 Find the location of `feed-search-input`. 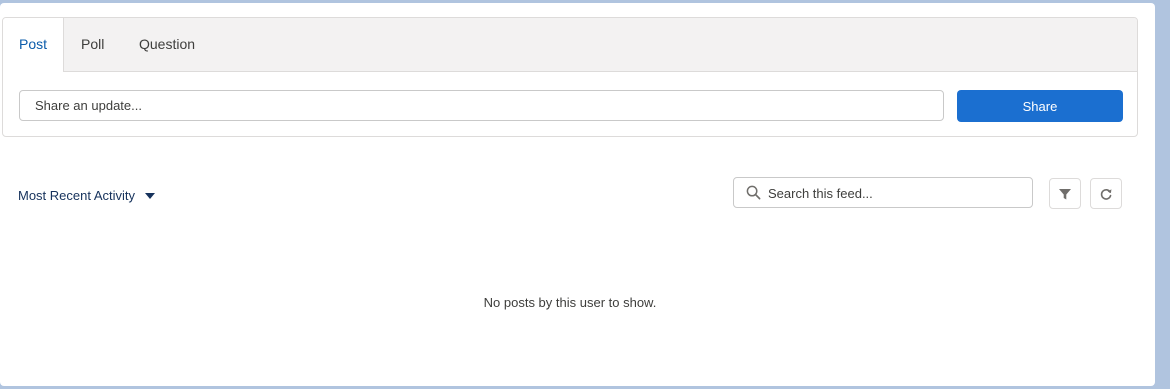

feed-search-input is located at coordinates (898, 193).